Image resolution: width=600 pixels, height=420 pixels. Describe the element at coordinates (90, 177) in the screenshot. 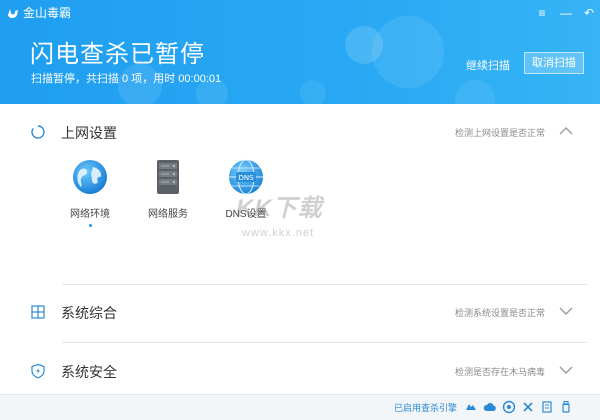

I see `globe-icon` at that location.